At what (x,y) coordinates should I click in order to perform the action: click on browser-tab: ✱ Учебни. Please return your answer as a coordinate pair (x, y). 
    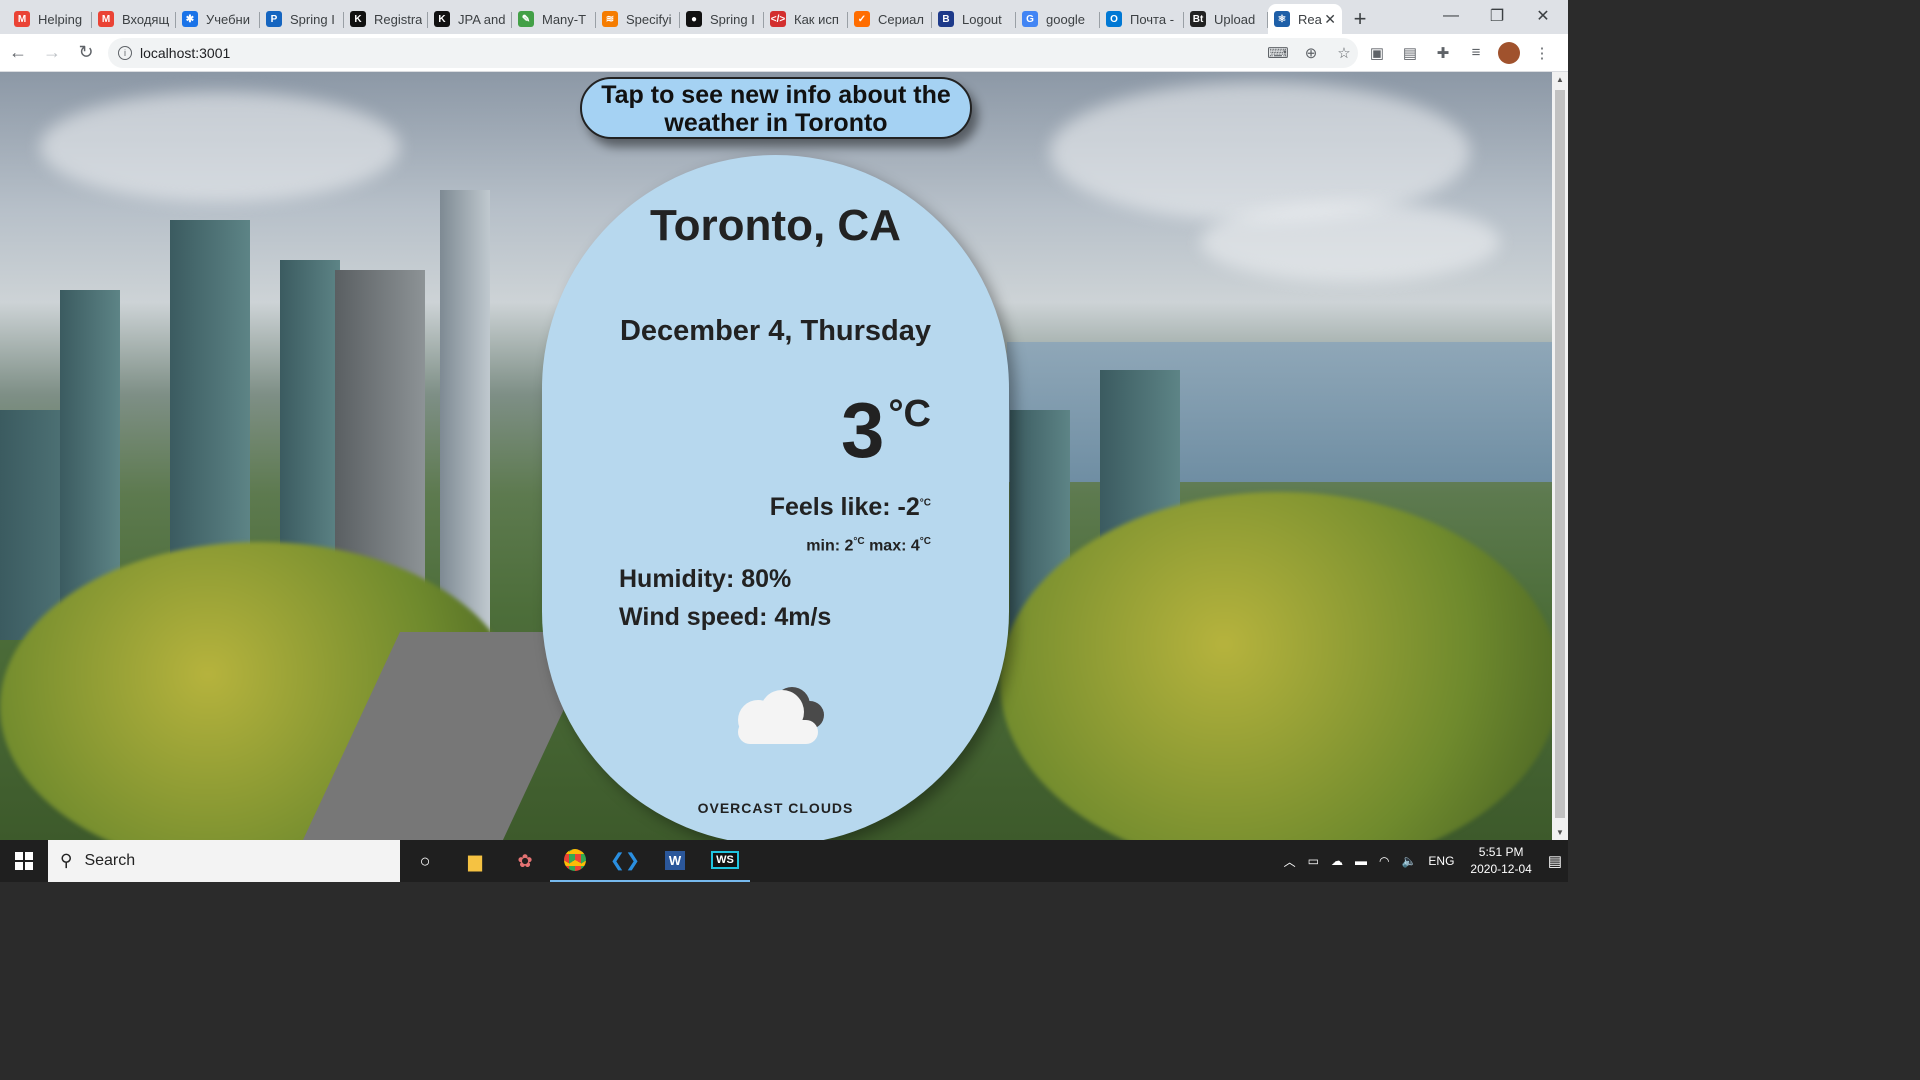
    Looking at the image, I should click on (218, 19).